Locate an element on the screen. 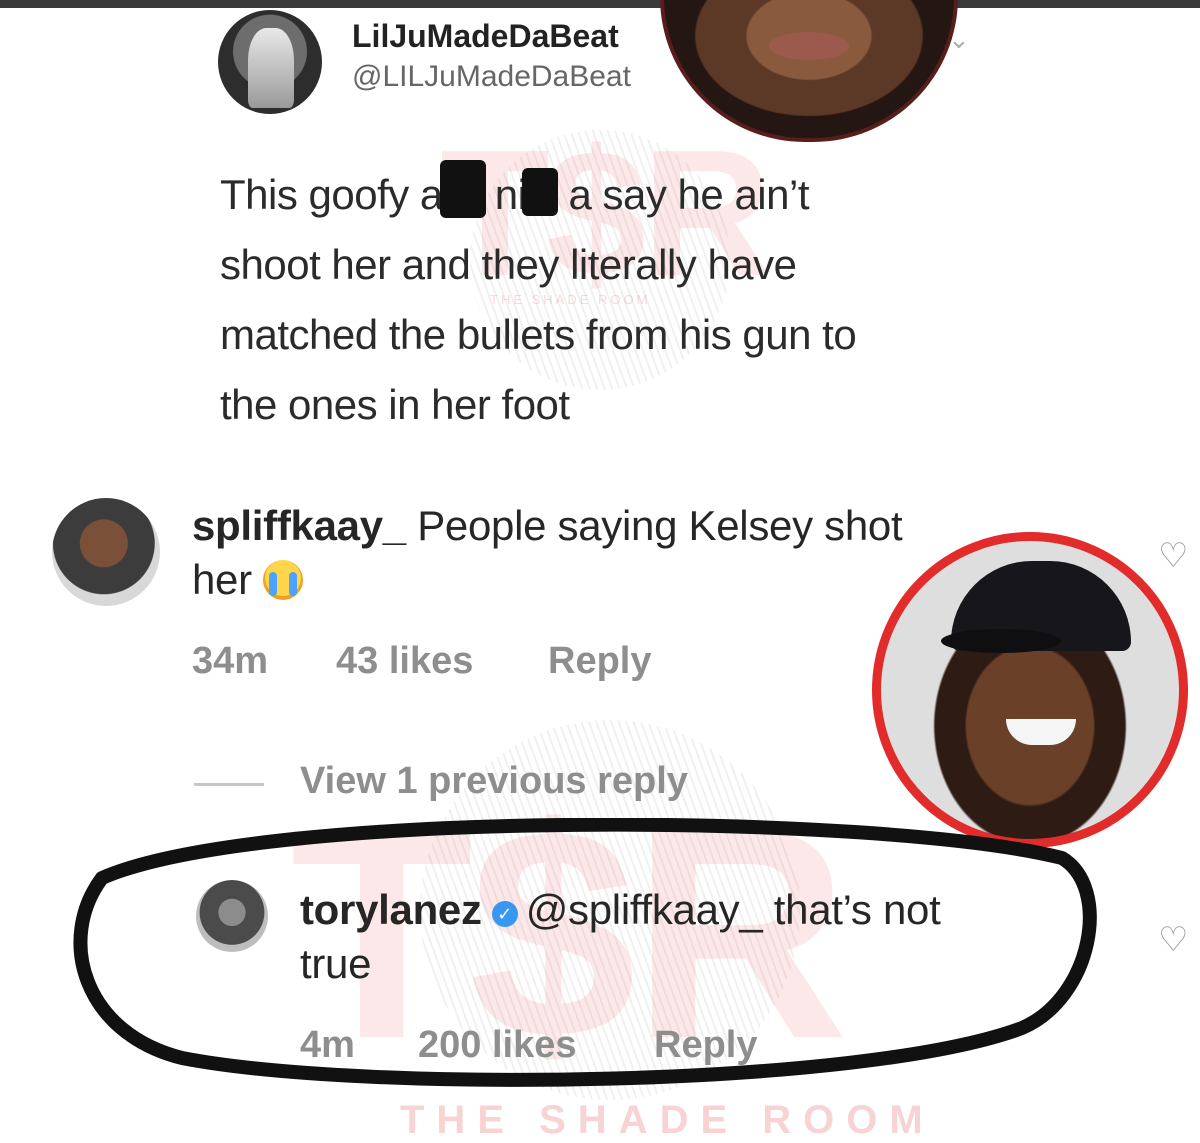 The image size is (1200, 1143). comment-2-username: torylanez is located at coordinates (391, 909).